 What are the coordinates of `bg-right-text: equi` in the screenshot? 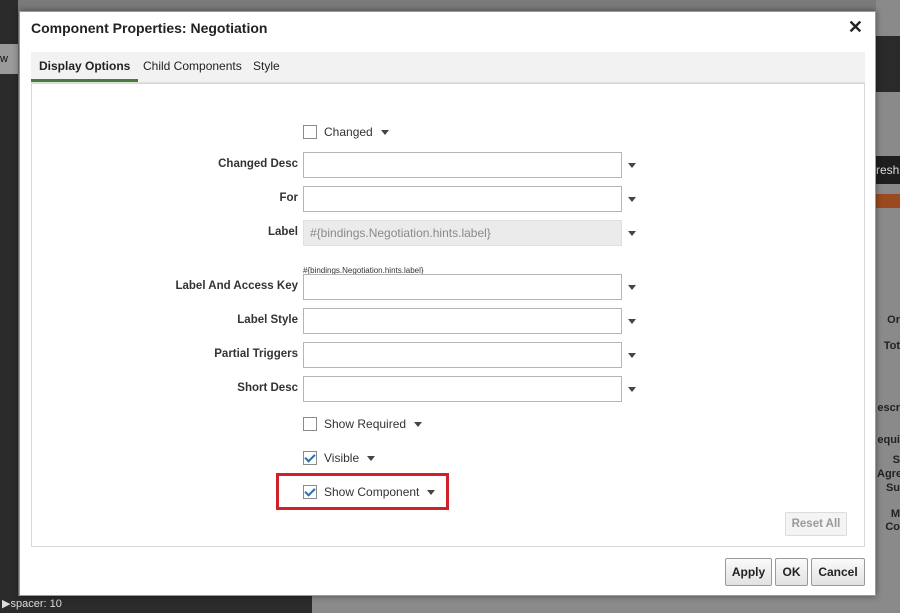 It's located at (888, 440).